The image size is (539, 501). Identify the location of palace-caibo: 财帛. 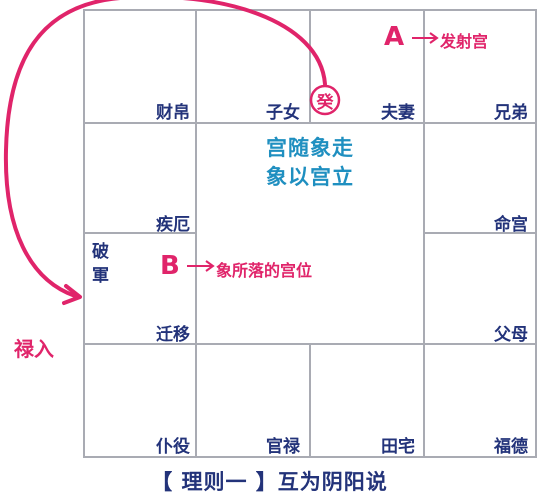
(173, 113).